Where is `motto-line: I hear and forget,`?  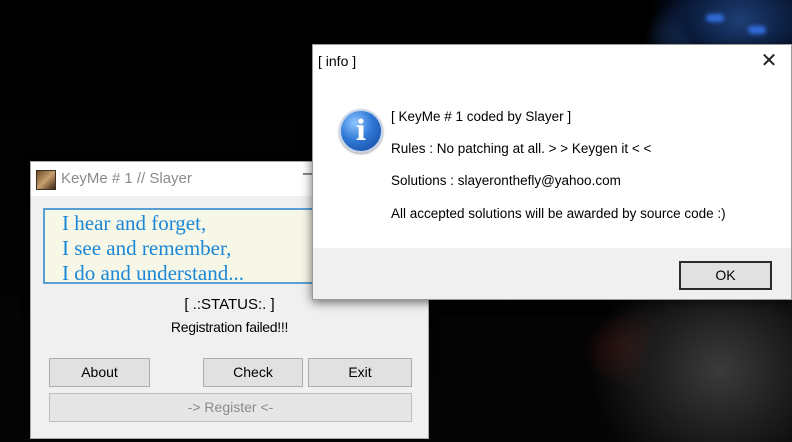 motto-line: I hear and forget, is located at coordinates (134, 223).